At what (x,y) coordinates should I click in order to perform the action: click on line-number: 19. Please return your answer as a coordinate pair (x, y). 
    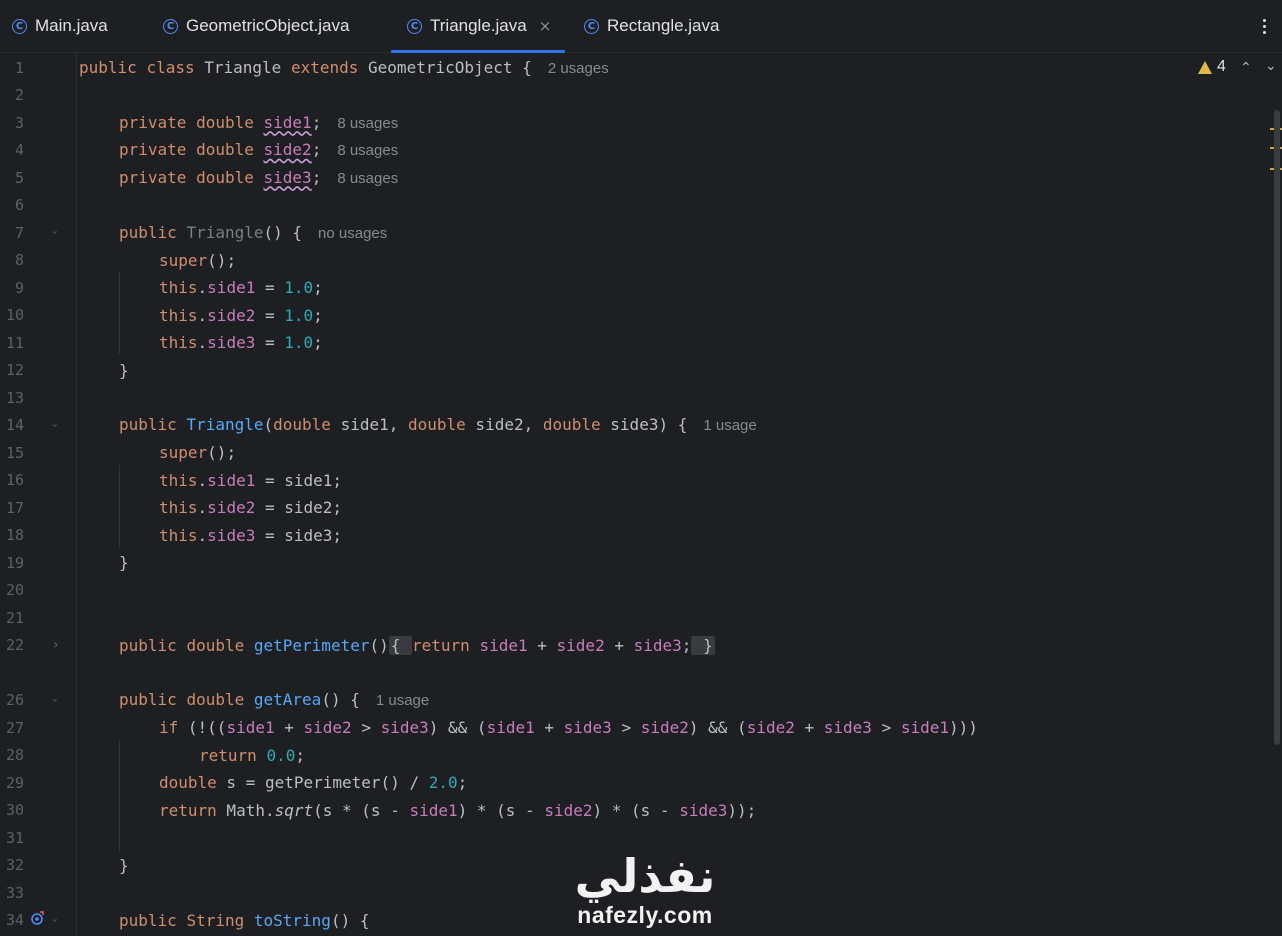
    Looking at the image, I should click on (14, 562).